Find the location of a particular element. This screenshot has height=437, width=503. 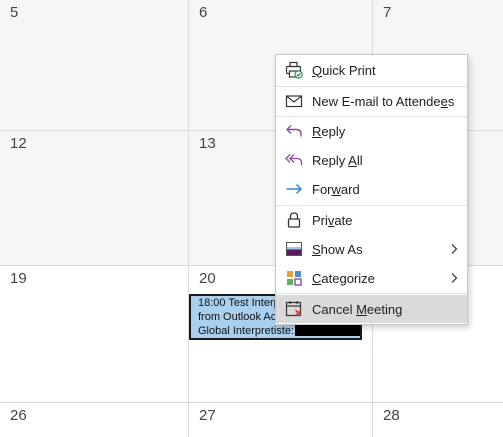

menu-item-label: Reply All is located at coordinates (337, 160).